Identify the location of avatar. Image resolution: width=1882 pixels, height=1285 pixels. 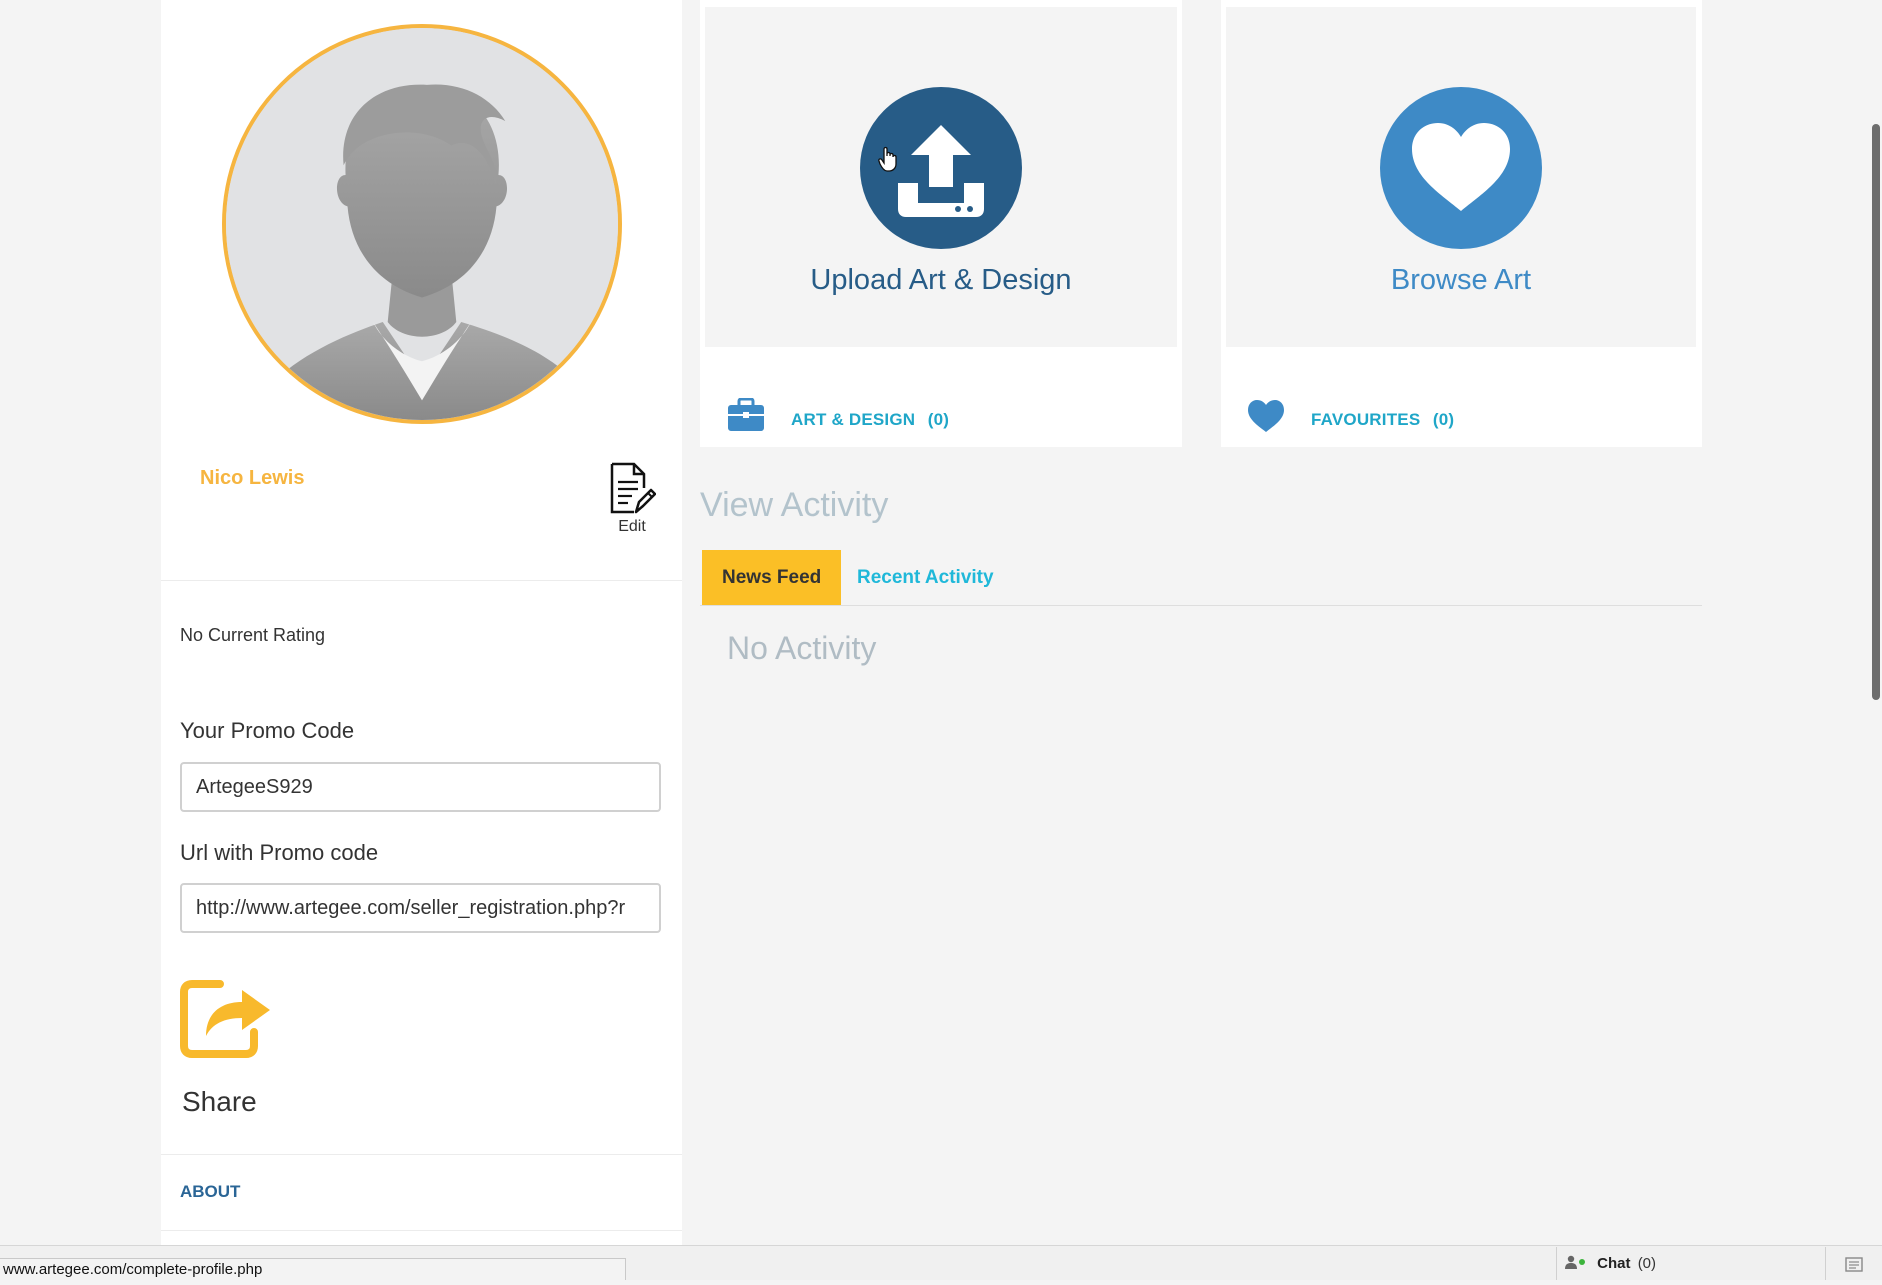
(422, 224).